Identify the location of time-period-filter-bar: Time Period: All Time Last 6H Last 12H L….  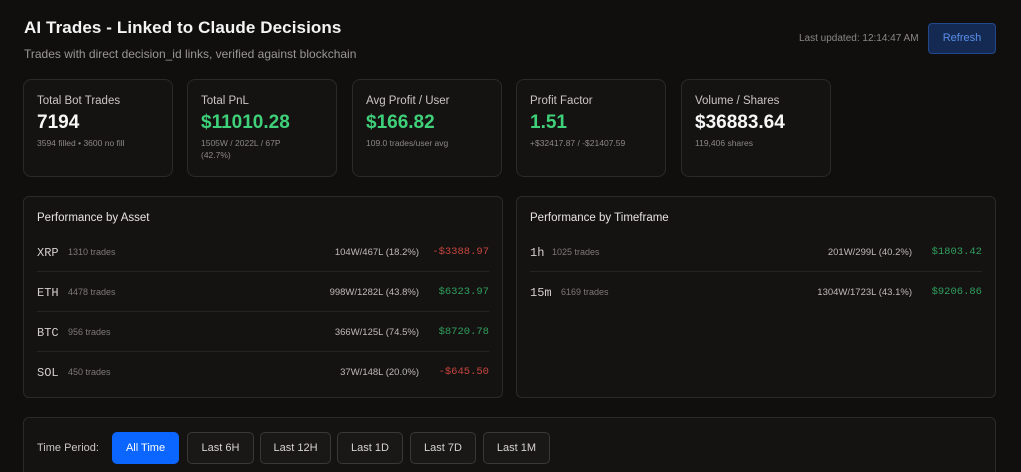
(509, 444).